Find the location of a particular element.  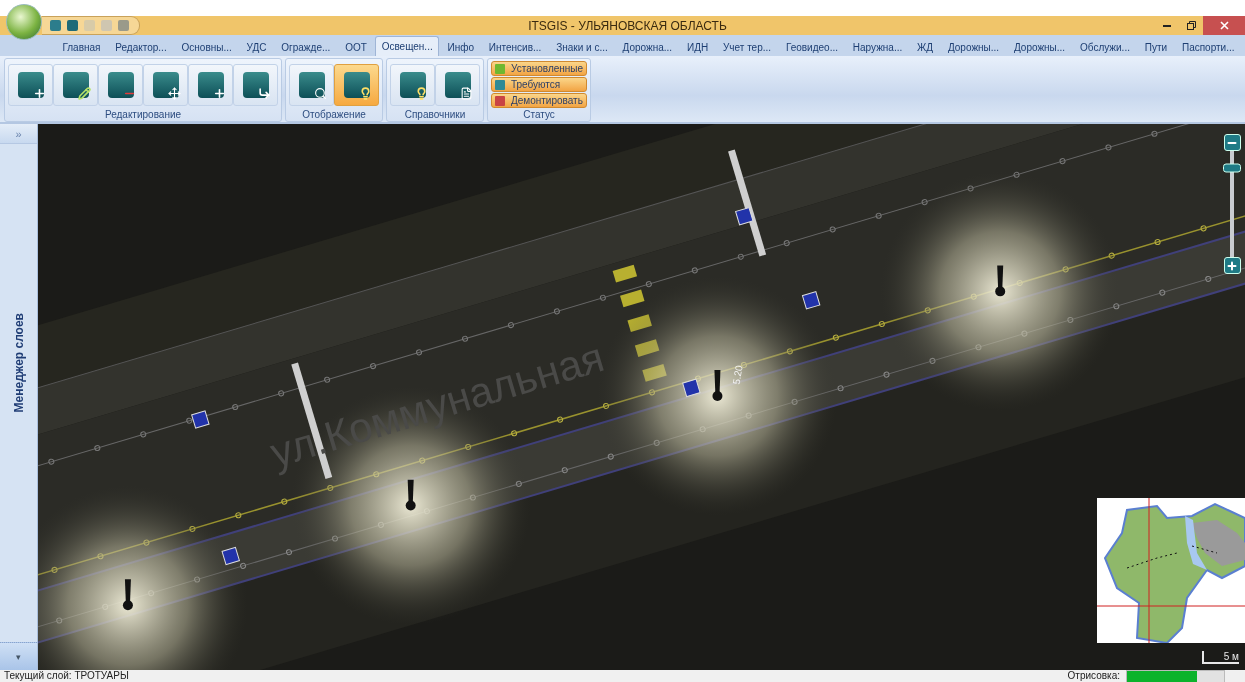

render-label: Отрисовка: is located at coordinates (1093, 676).